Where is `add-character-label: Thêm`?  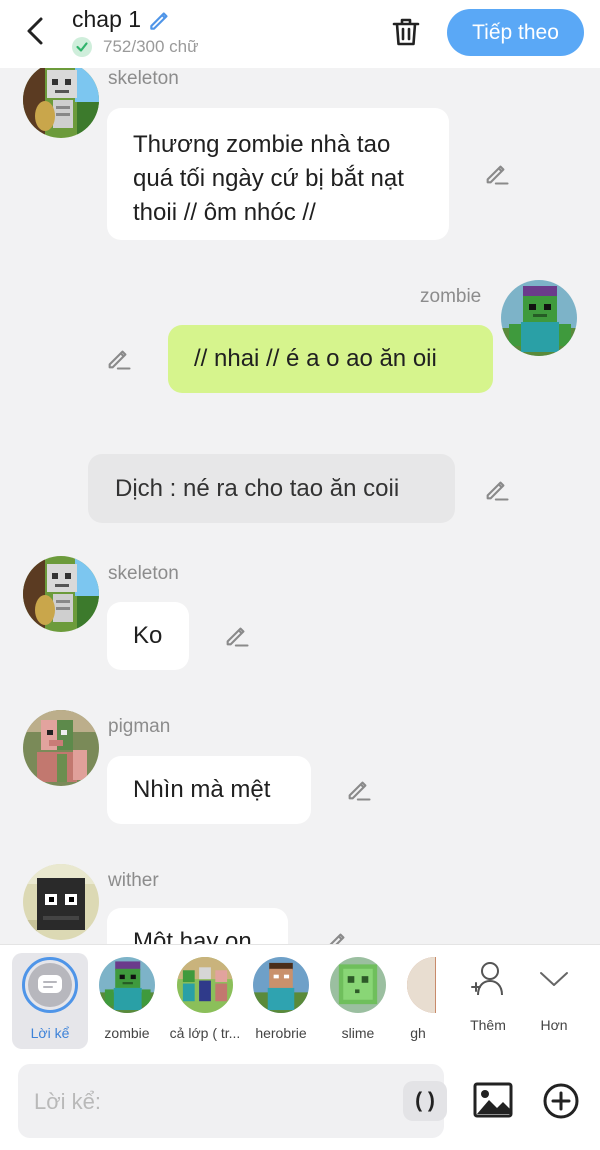
add-character-label: Thêm is located at coordinates (488, 1025).